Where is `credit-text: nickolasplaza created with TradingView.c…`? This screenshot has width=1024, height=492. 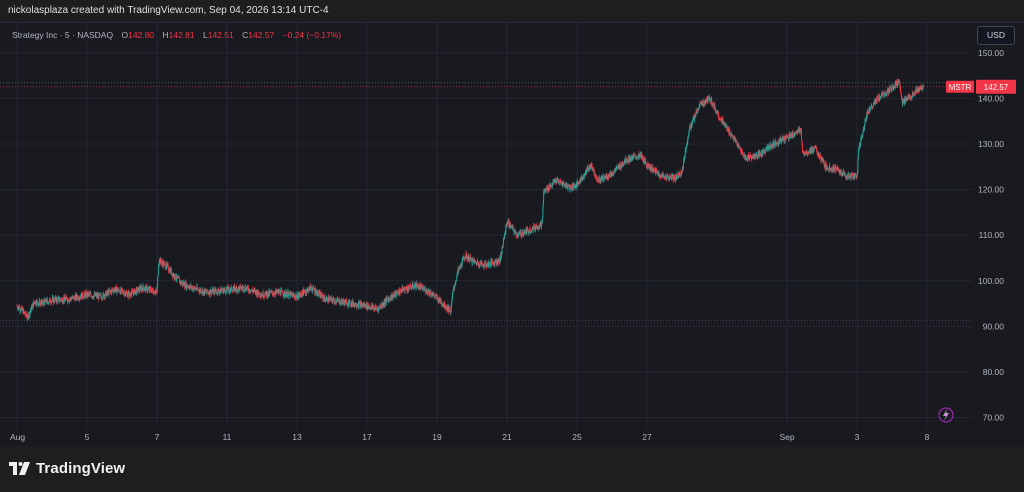
credit-text: nickolasplaza created with TradingView.c… is located at coordinates (168, 10).